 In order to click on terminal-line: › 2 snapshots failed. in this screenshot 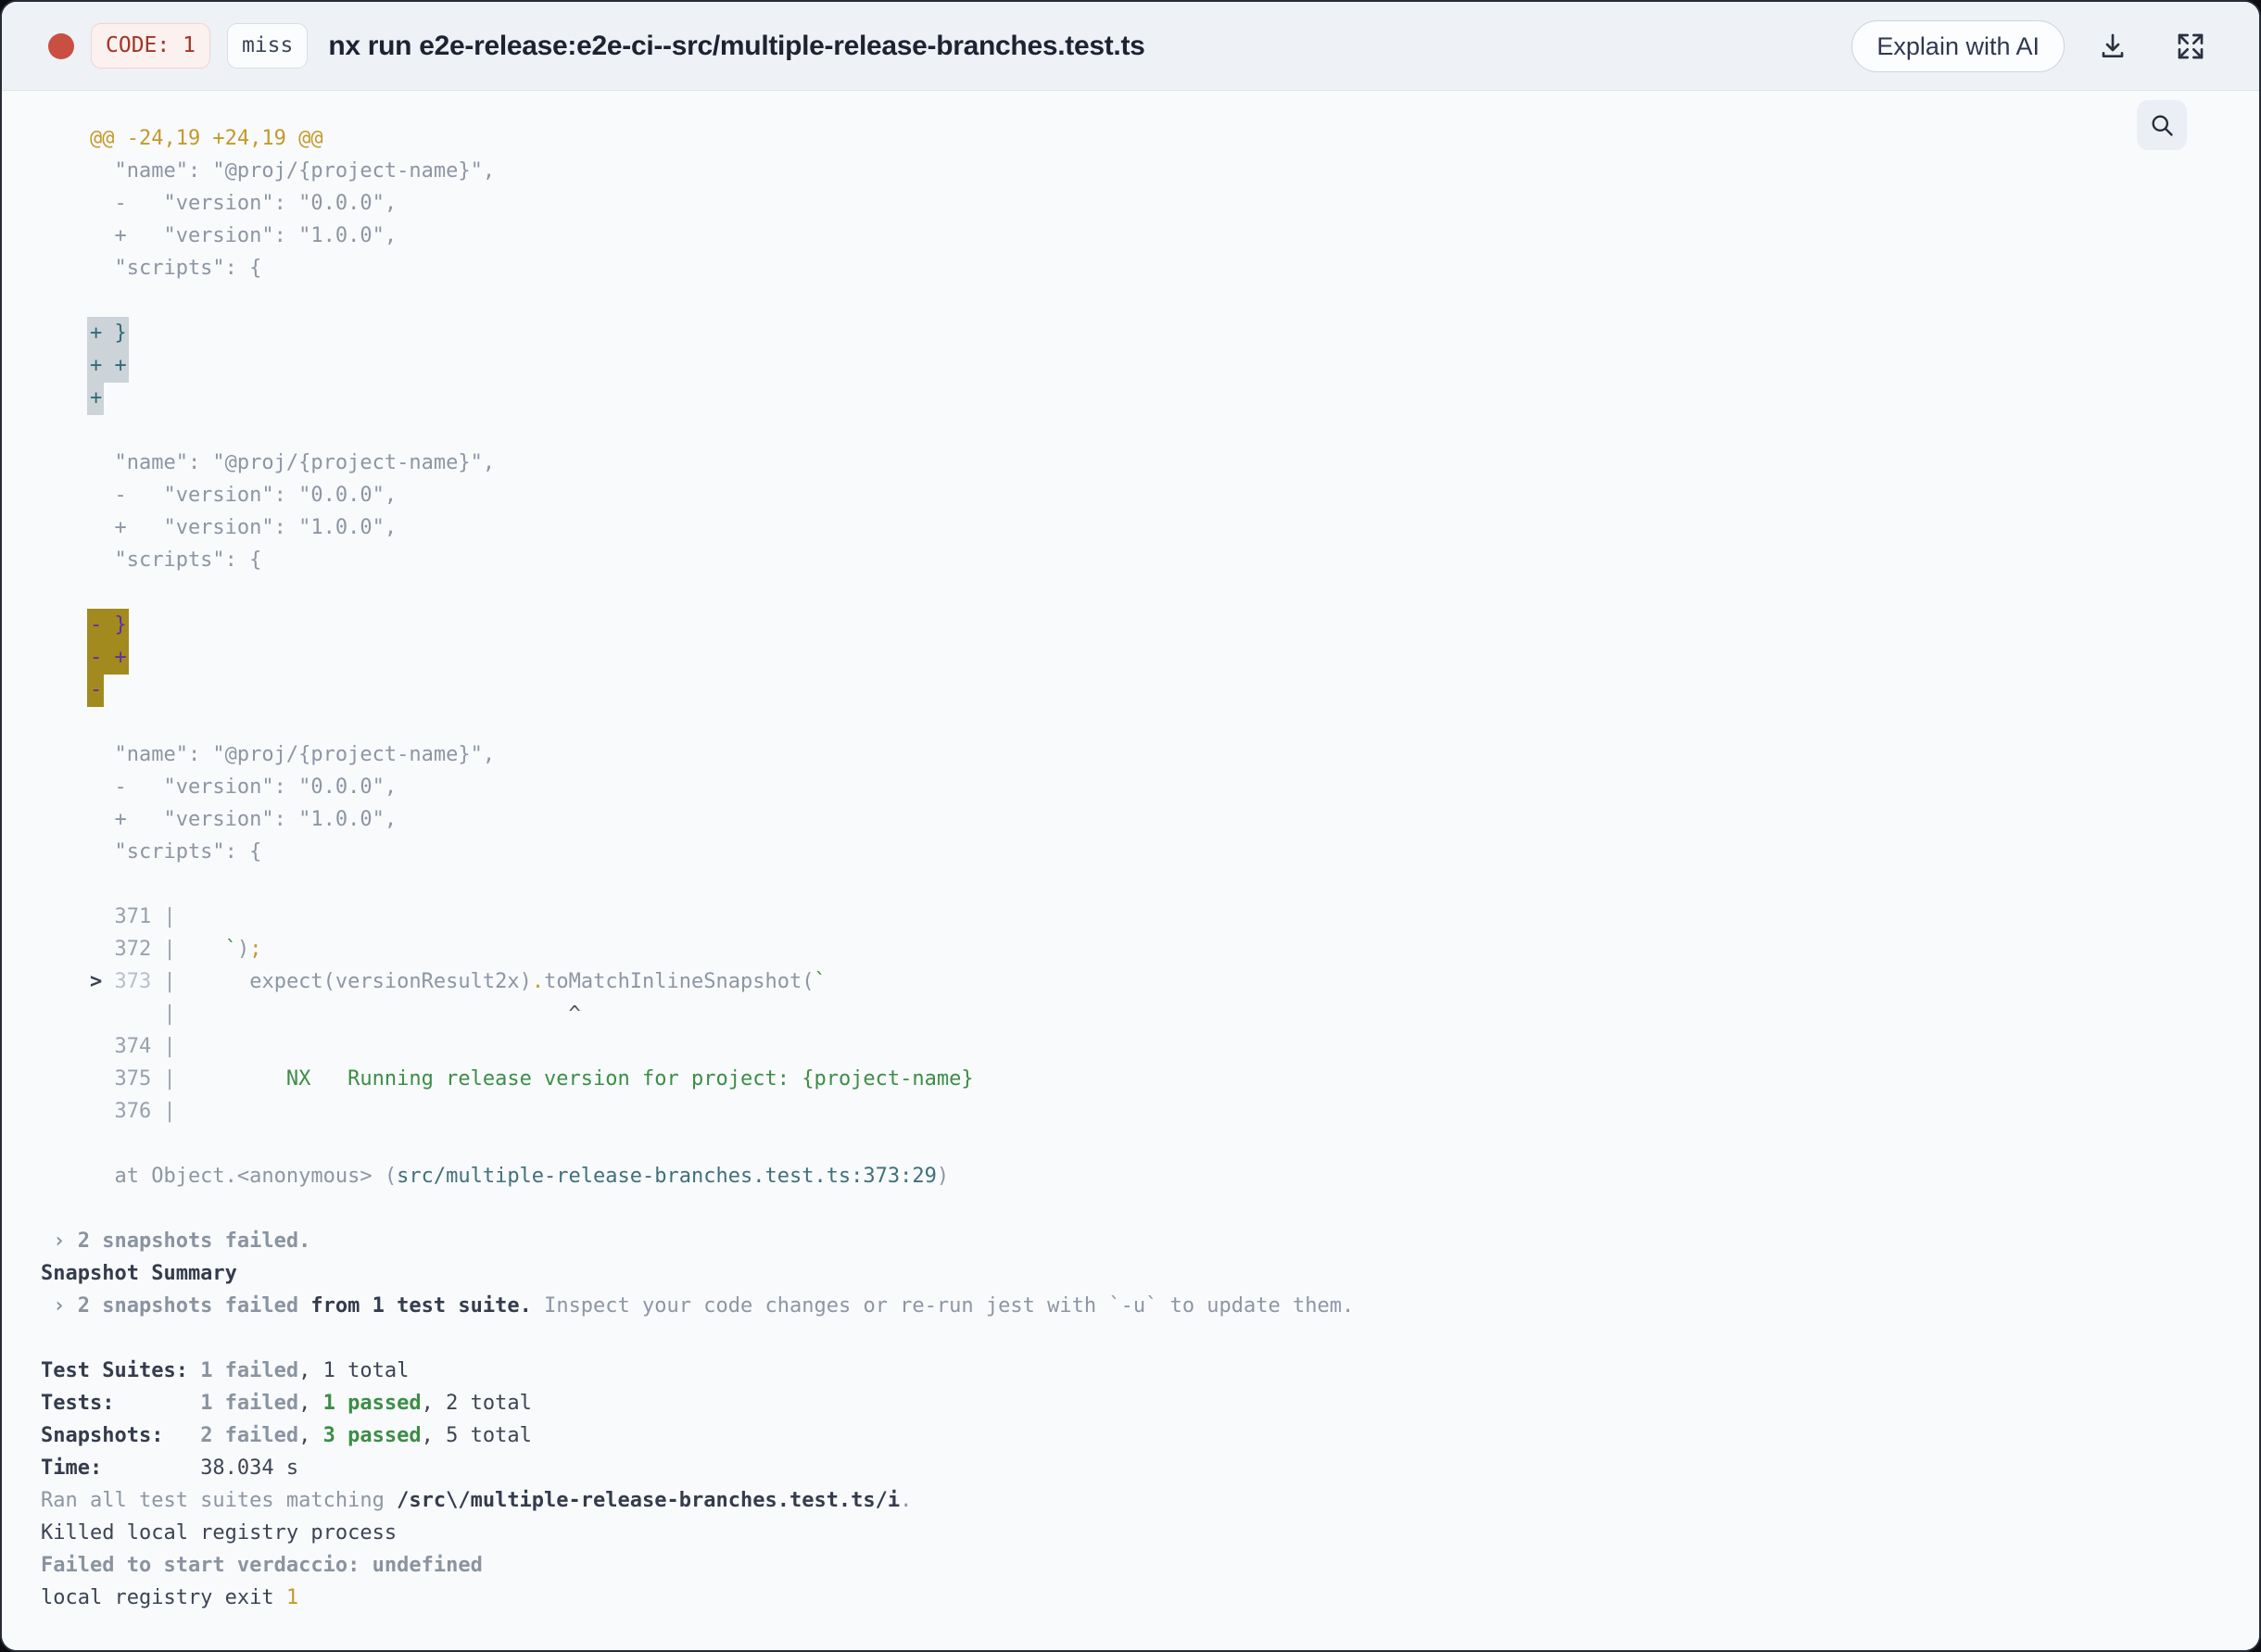, I will do `click(176, 1242)`.